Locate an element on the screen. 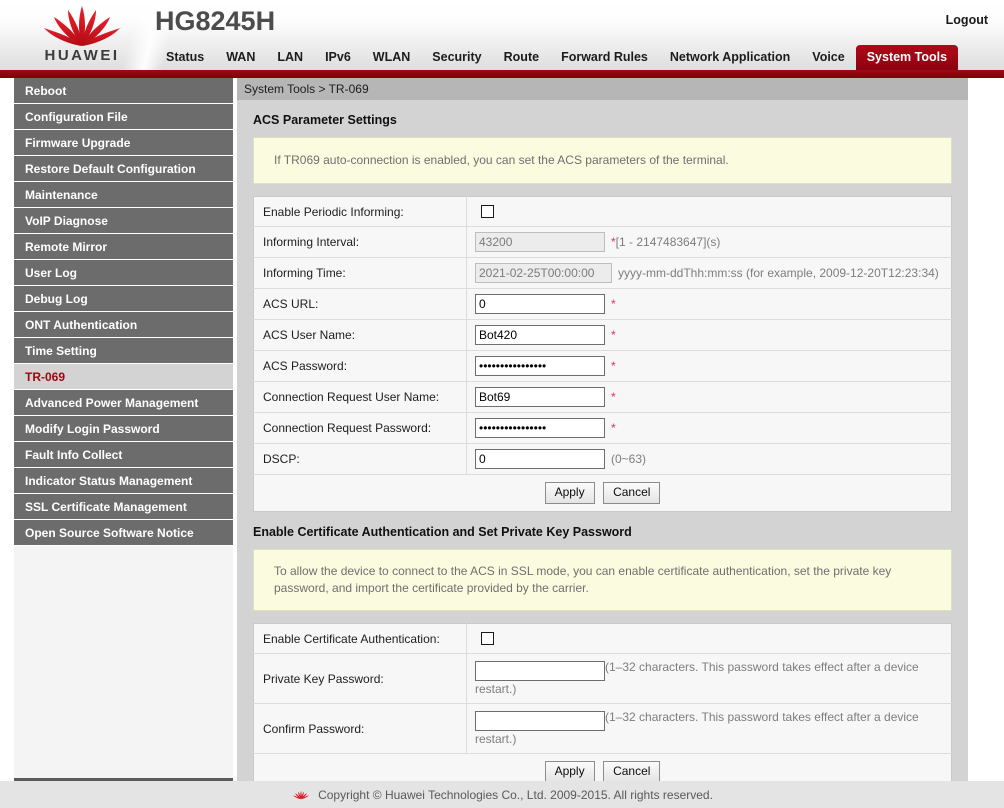 The height and width of the screenshot is (808, 1004). nav-item-security: Security is located at coordinates (456, 57).